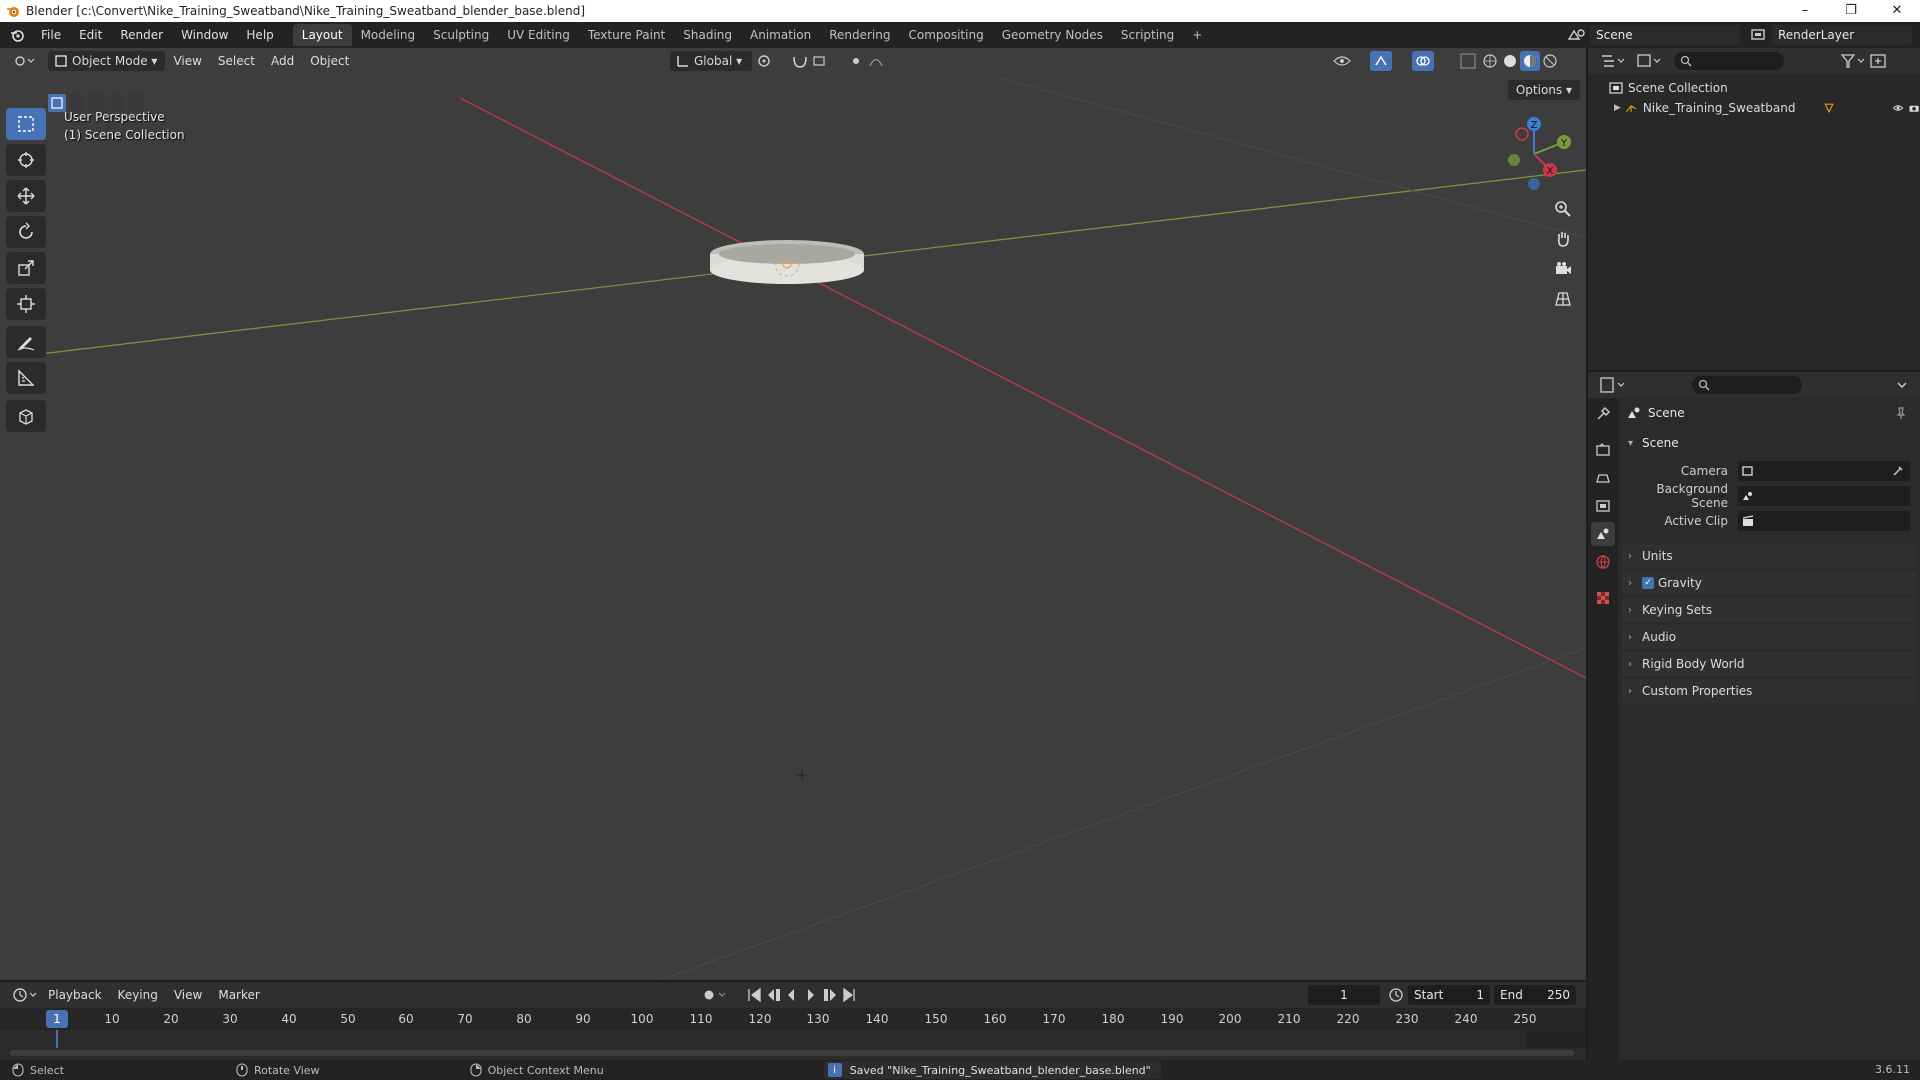  I want to click on perspective-toggle-button, so click(1563, 299).